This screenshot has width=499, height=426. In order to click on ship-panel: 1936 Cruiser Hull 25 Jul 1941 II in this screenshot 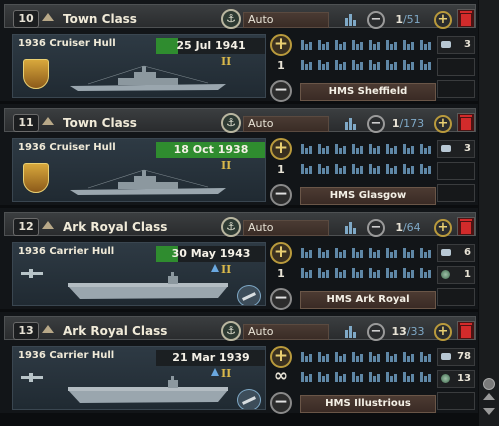, I will do `click(139, 66)`.